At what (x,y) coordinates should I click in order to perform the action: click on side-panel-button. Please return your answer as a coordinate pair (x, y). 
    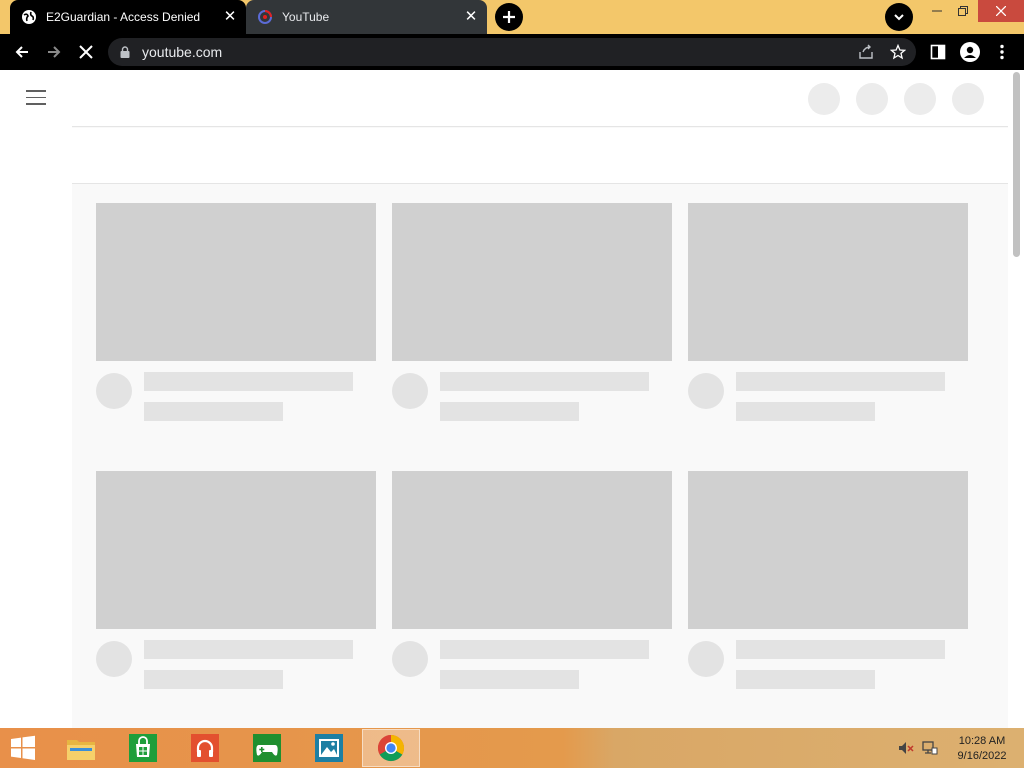
    Looking at the image, I should click on (938, 52).